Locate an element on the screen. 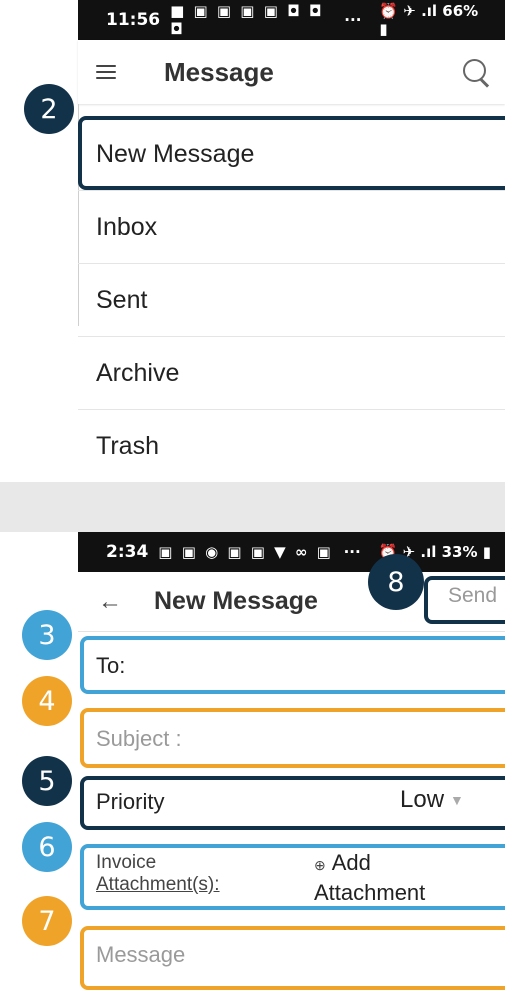  status-time: 11:56 is located at coordinates (133, 20).